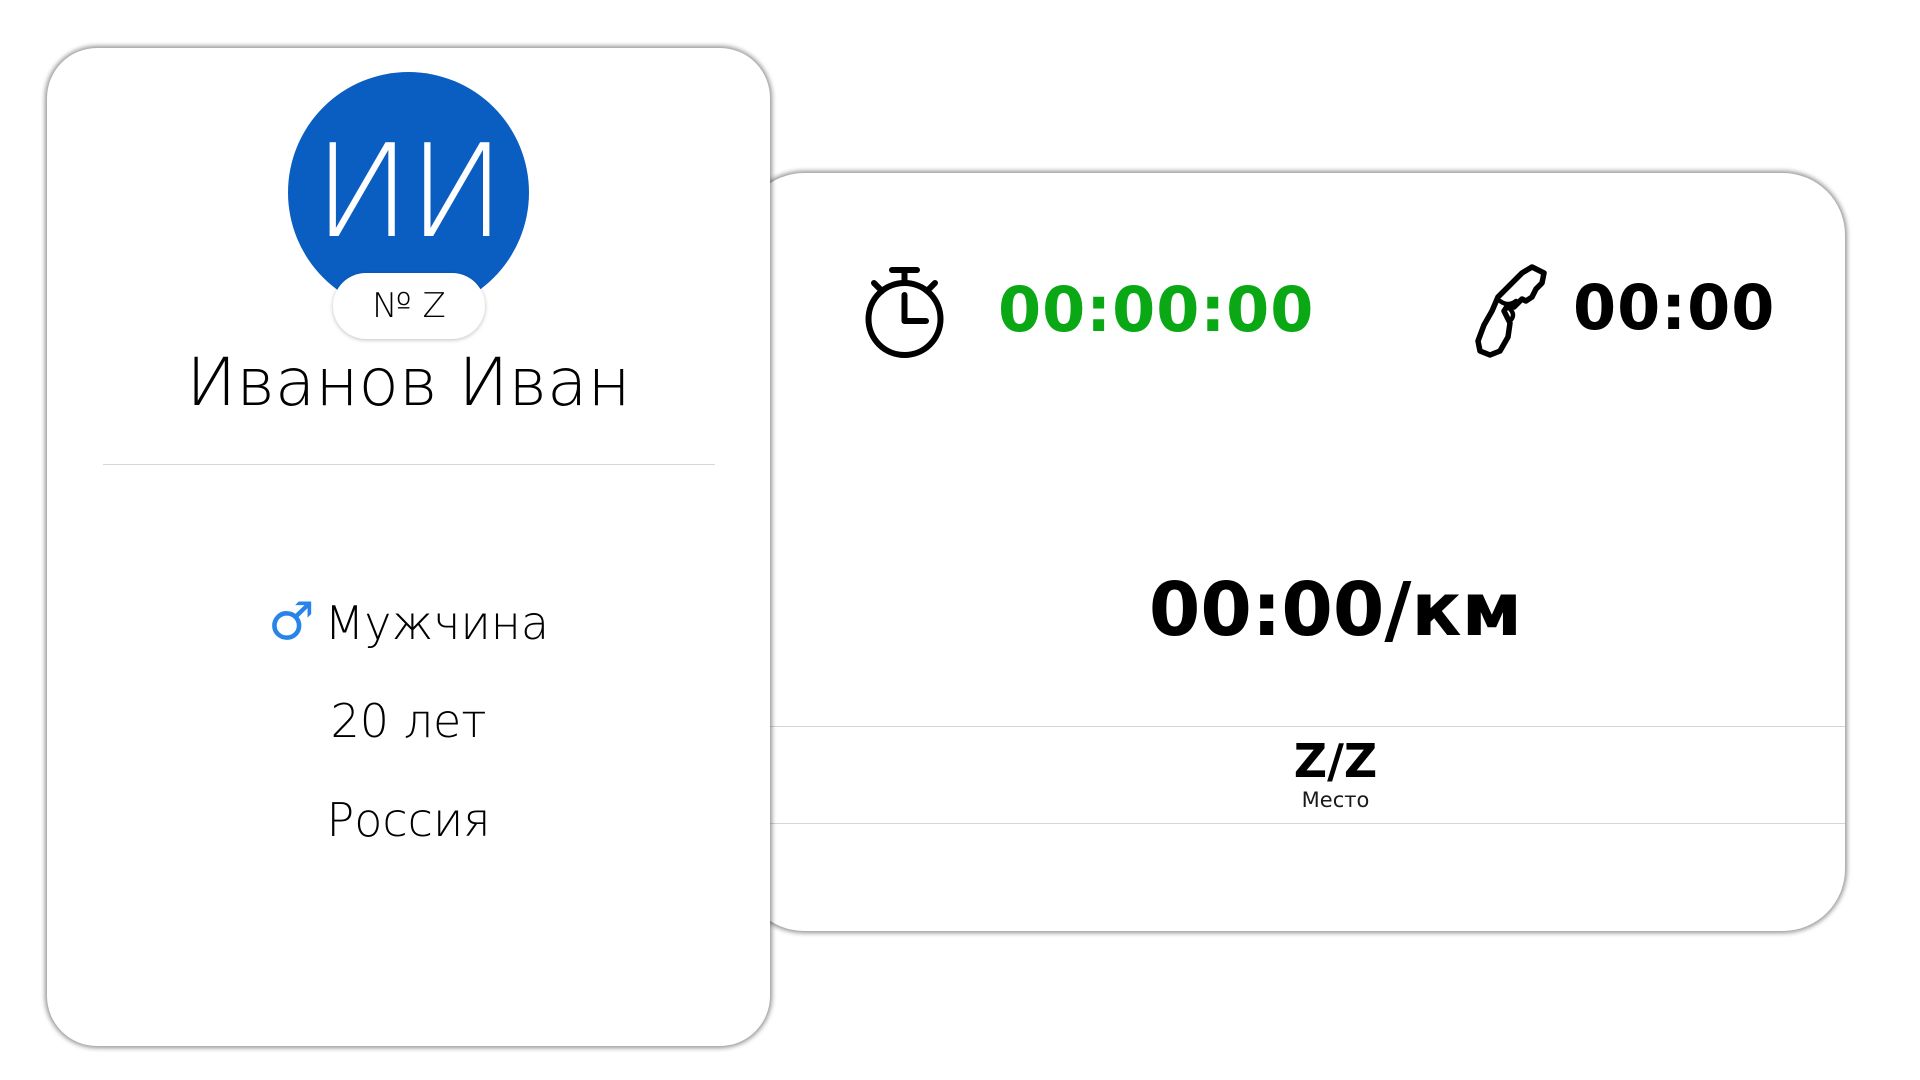 Image resolution: width=1920 pixels, height=1080 pixels. I want to click on age-label: 20 лет, so click(408, 721).